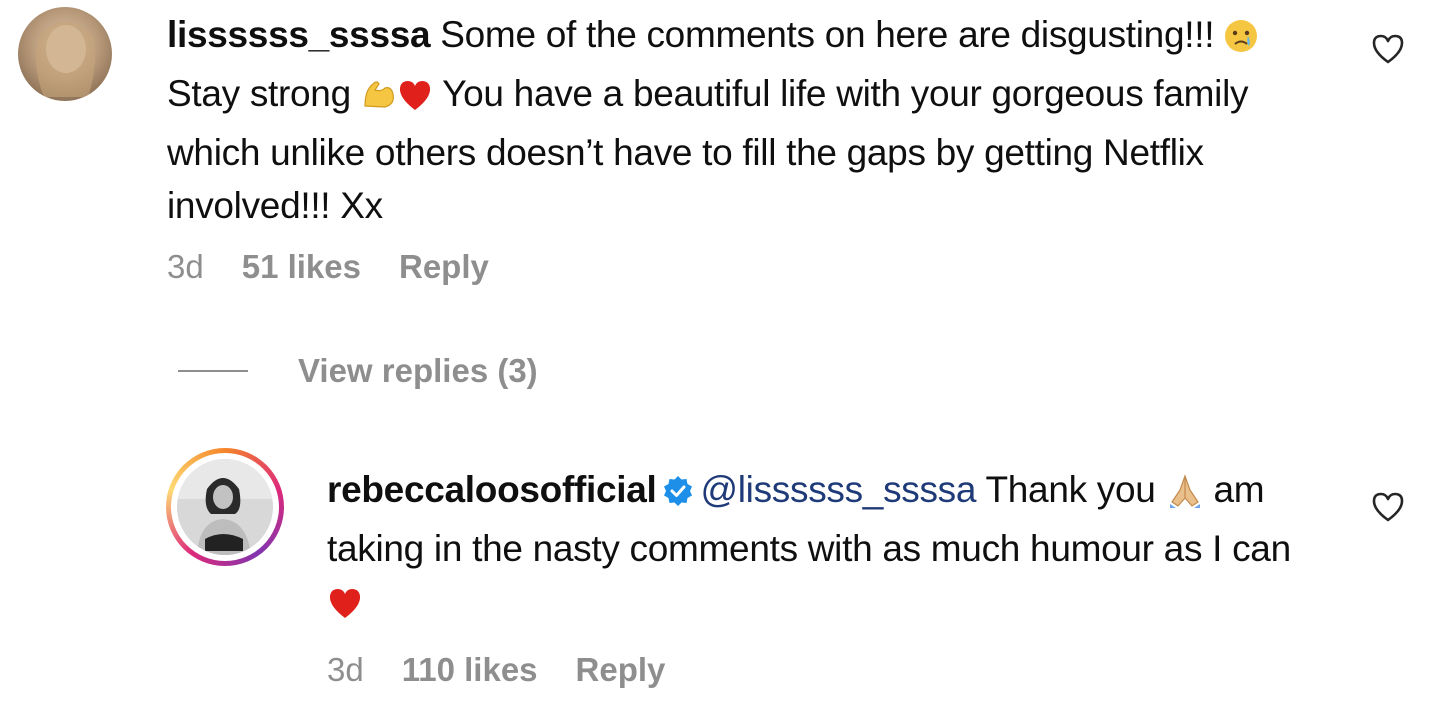  What do you see at coordinates (213, 371) in the screenshot?
I see `view-replies-divider` at bounding box center [213, 371].